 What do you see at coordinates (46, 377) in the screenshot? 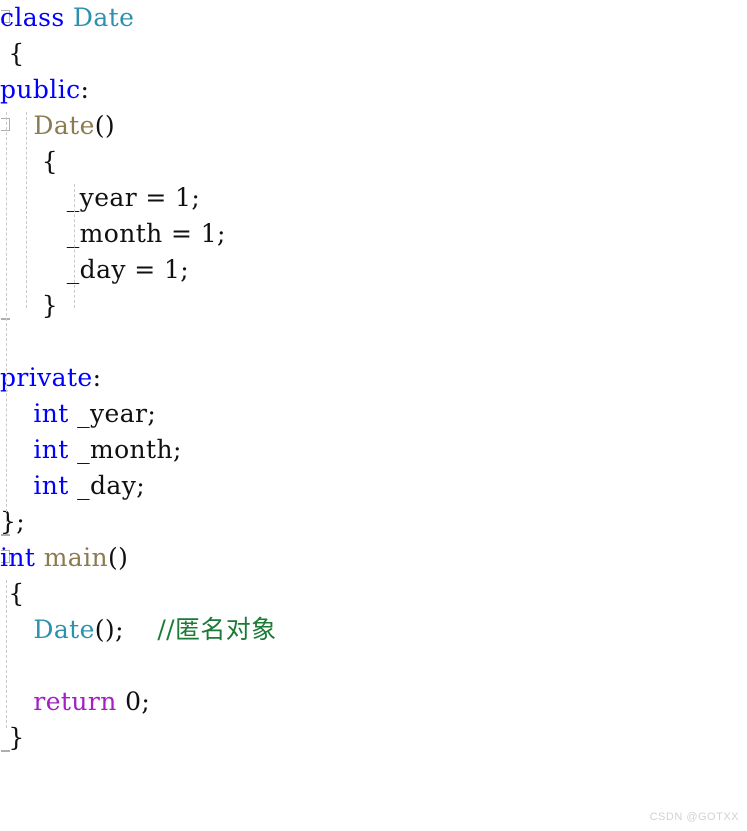
I see `code-token-keyword: private` at bounding box center [46, 377].